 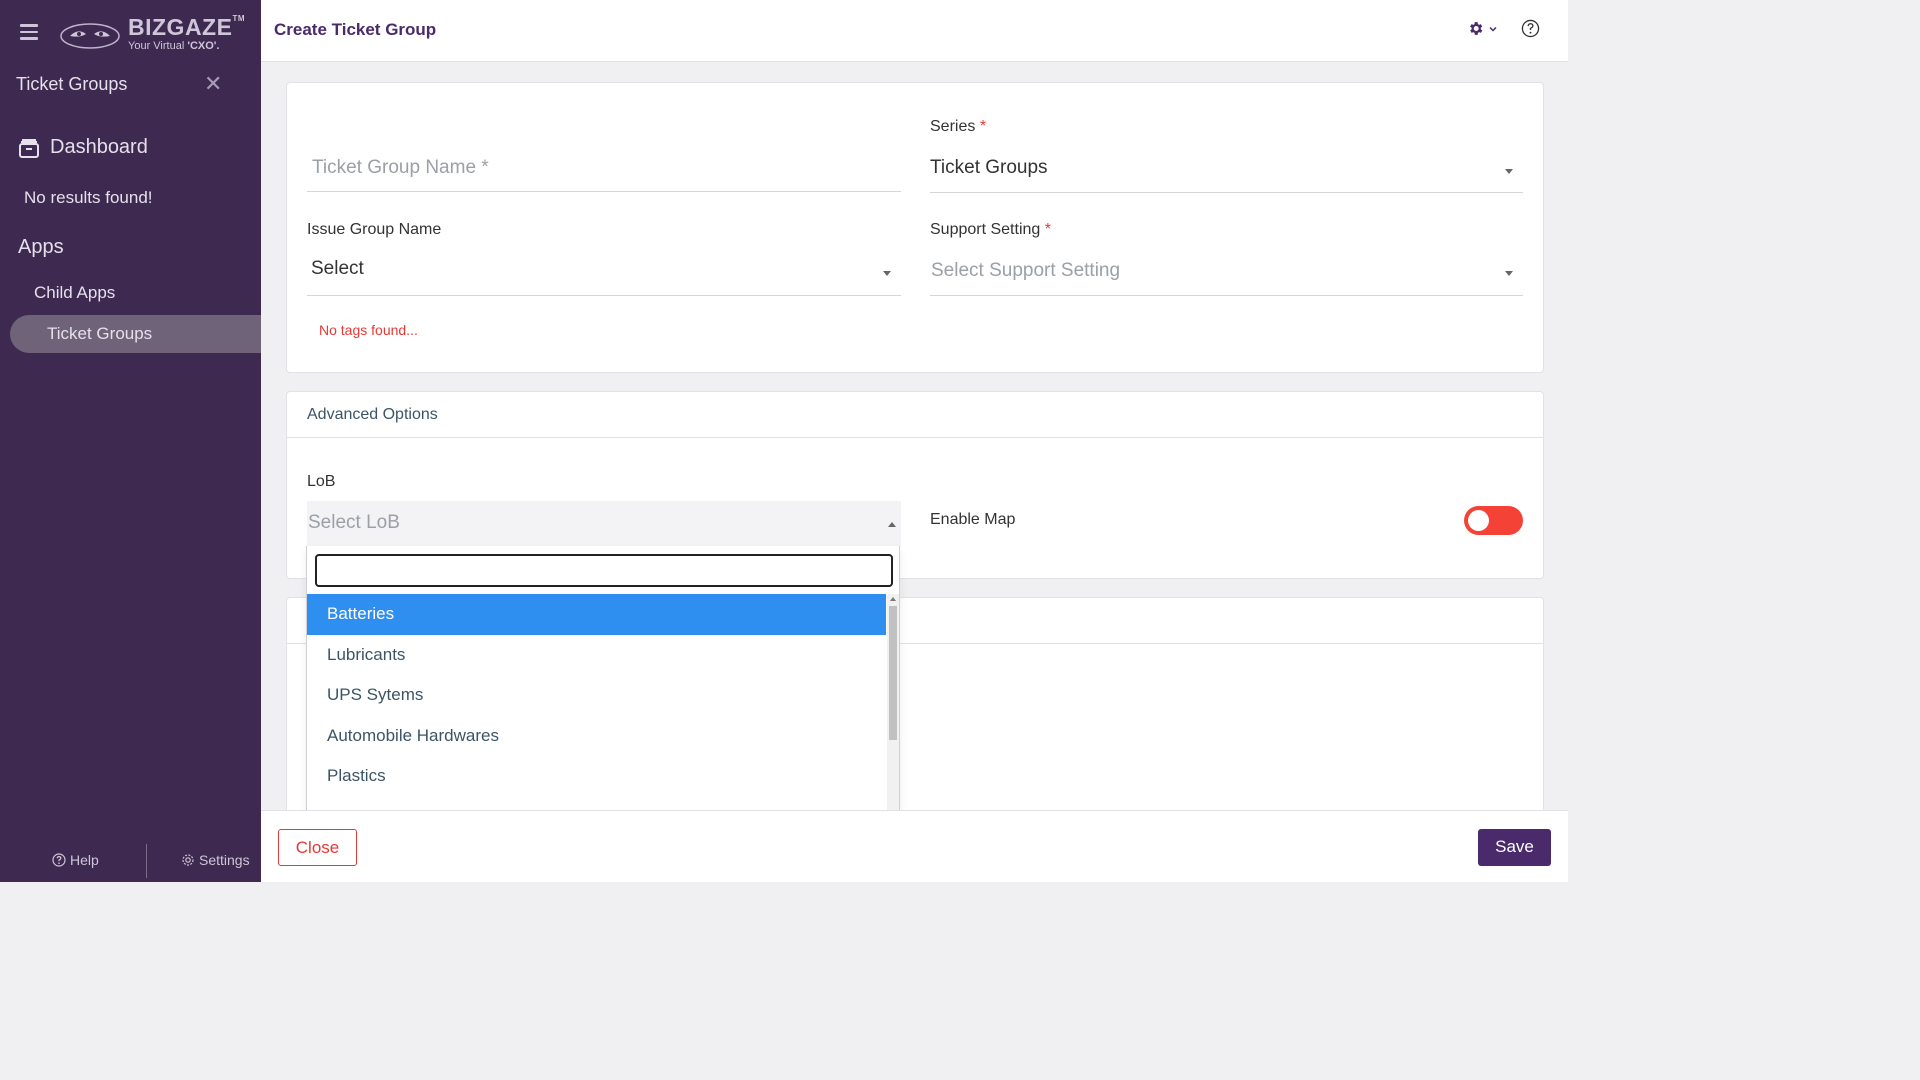 What do you see at coordinates (29, 32) in the screenshot?
I see `hamburger-menu-icon` at bounding box center [29, 32].